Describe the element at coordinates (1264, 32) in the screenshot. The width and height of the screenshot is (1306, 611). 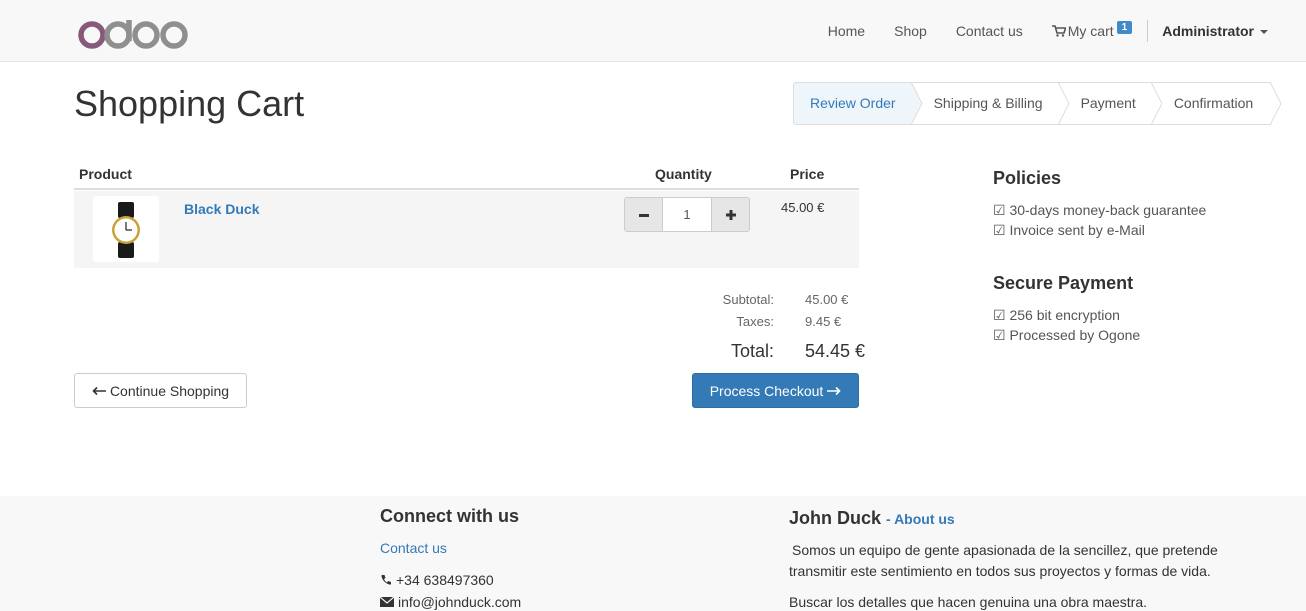
I see `caret-down-icon` at that location.